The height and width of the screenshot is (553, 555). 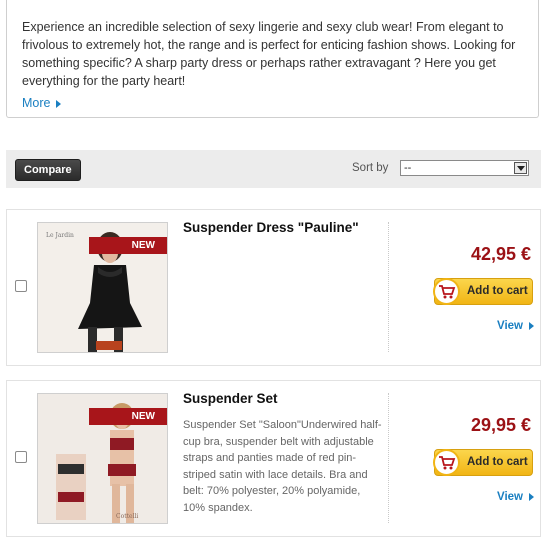 I want to click on product-title: Suspender Dress "Pauline", so click(x=283, y=227).